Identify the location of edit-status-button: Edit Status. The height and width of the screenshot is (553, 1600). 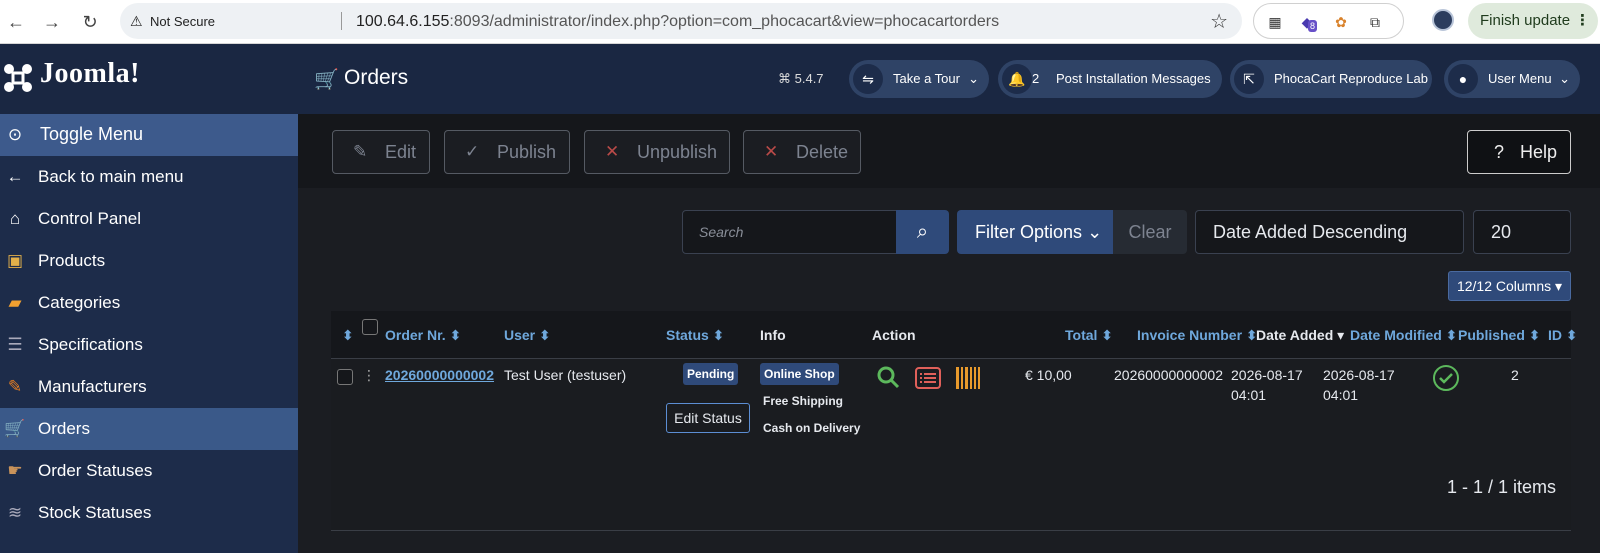
(708, 418).